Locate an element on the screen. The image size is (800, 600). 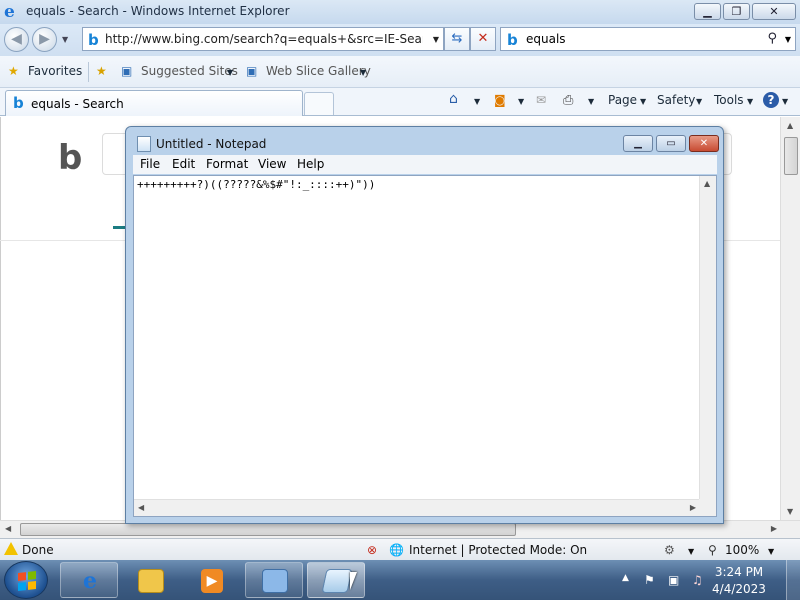
suggested-sites-dropdown-icon: ▼ is located at coordinates (230, 72).